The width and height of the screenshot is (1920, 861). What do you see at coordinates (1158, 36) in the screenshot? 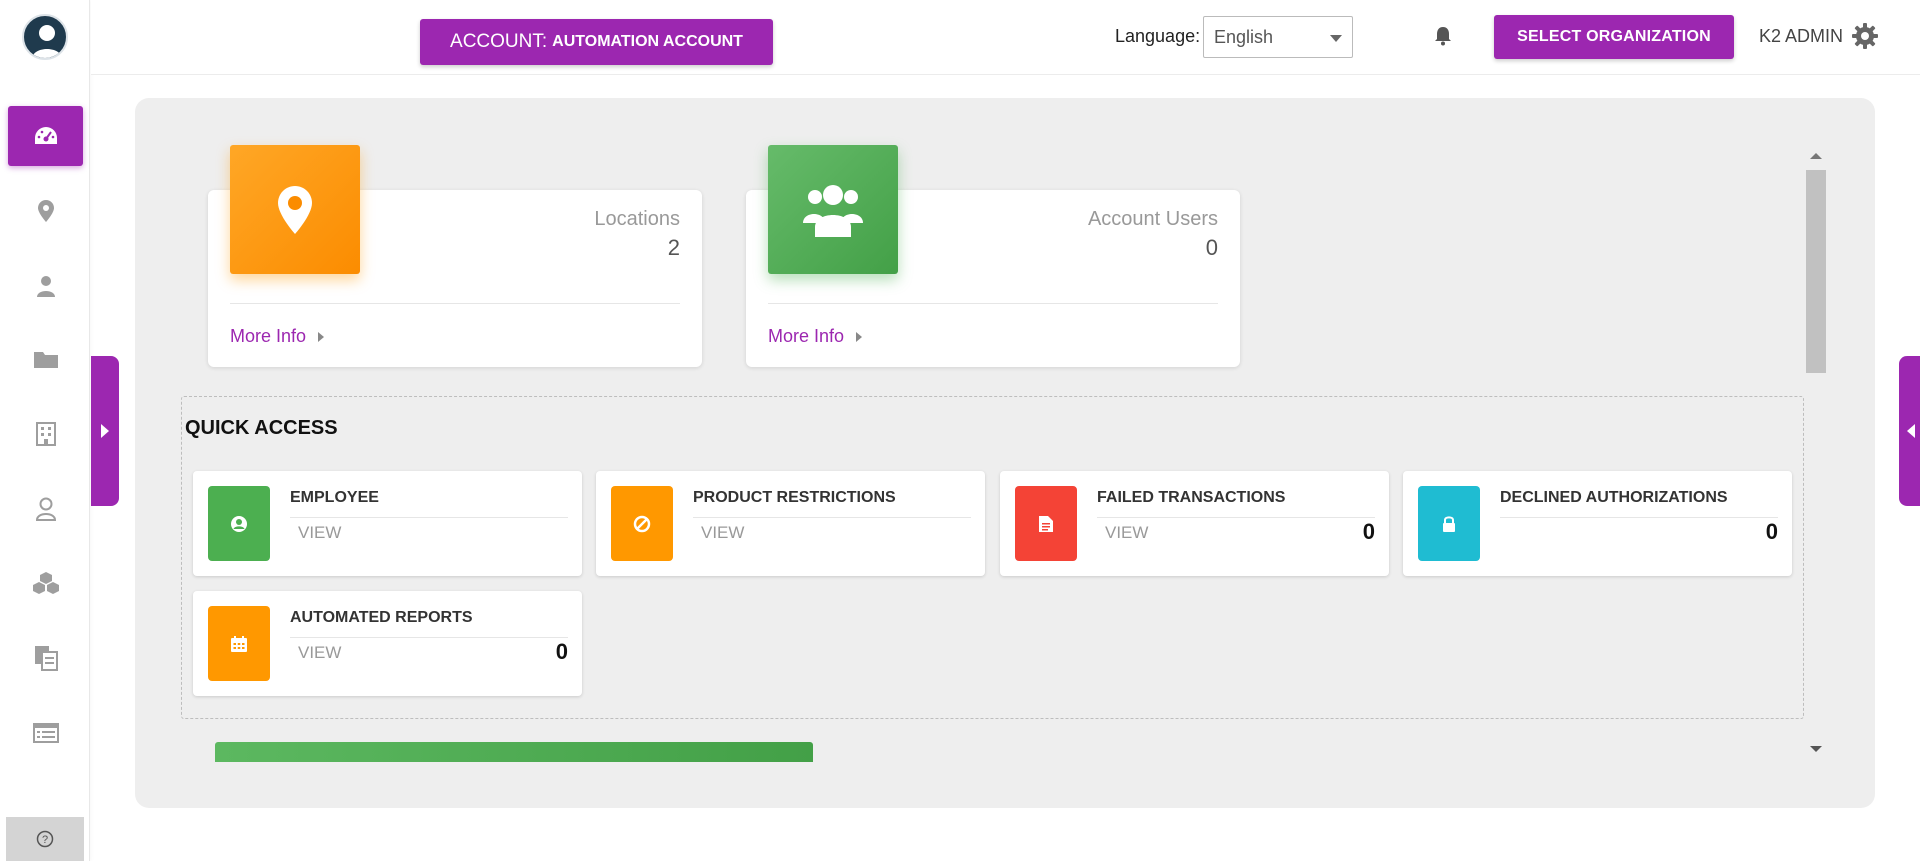
I see `language-label: Language:` at bounding box center [1158, 36].